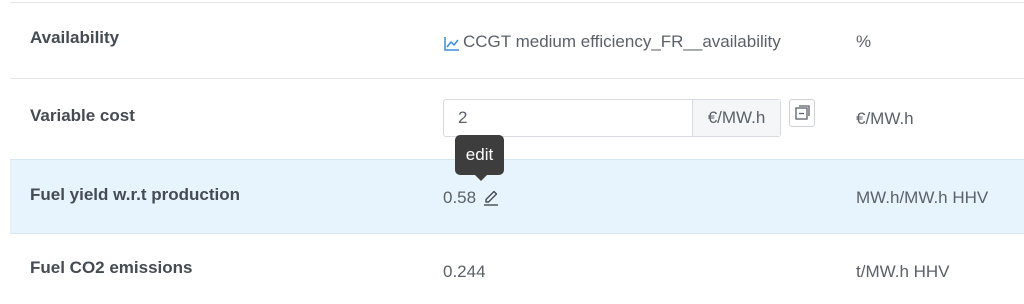  Describe the element at coordinates (82, 115) in the screenshot. I see `variable-cost-label: Variable cost` at that location.